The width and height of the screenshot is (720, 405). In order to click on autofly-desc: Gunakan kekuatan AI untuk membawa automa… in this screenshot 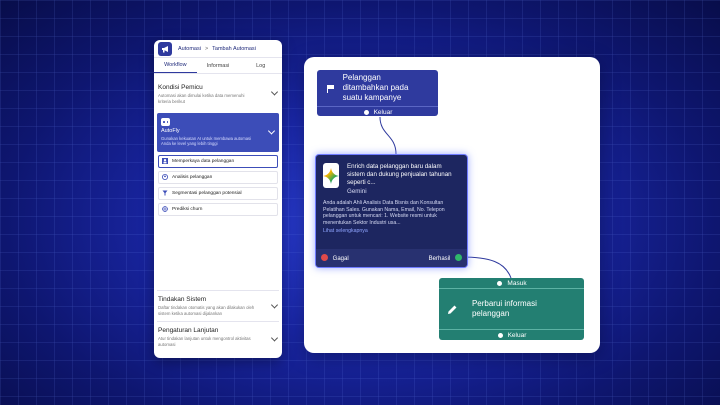, I will do `click(206, 141)`.